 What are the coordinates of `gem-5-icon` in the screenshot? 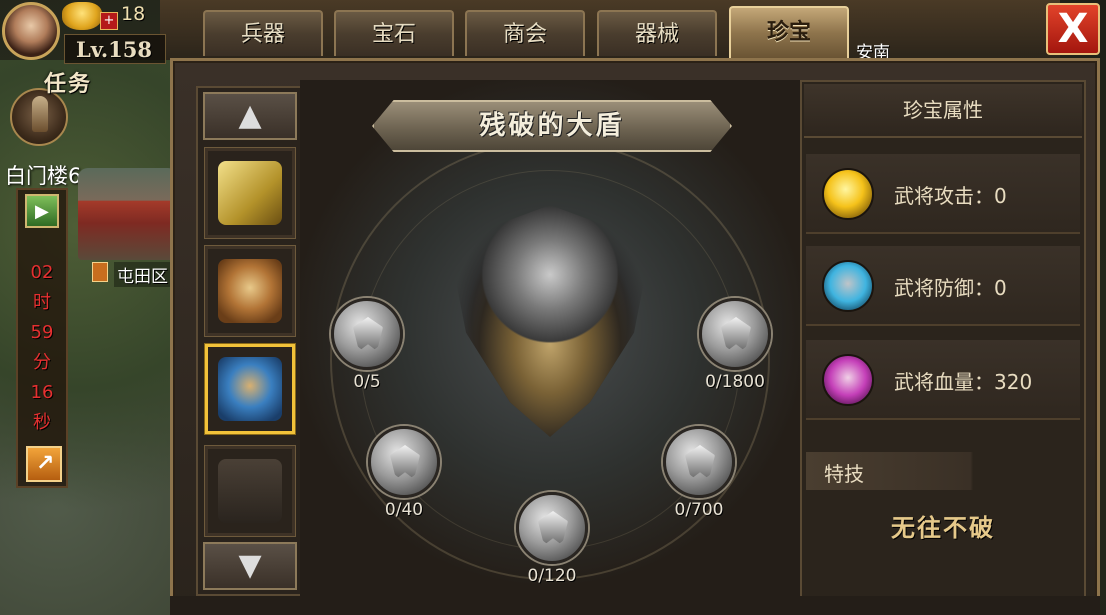 It's located at (736, 334).